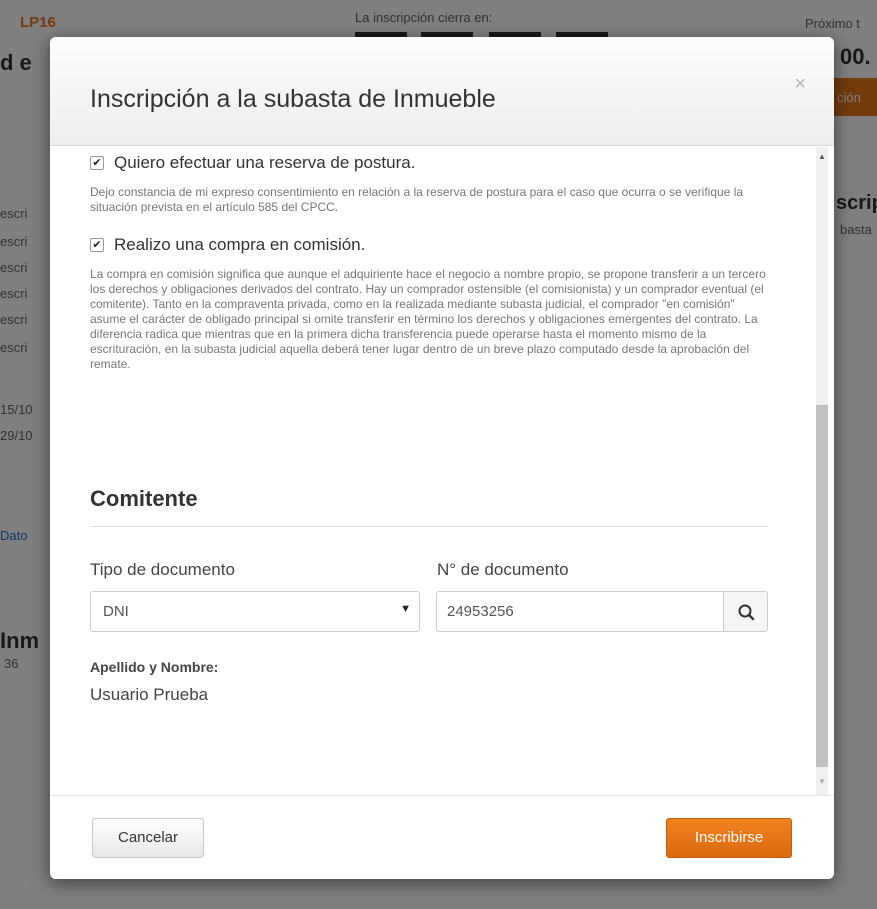 The width and height of the screenshot is (877, 909). Describe the element at coordinates (240, 244) in the screenshot. I see `commission-label: Realizo una compra en comisión.` at that location.